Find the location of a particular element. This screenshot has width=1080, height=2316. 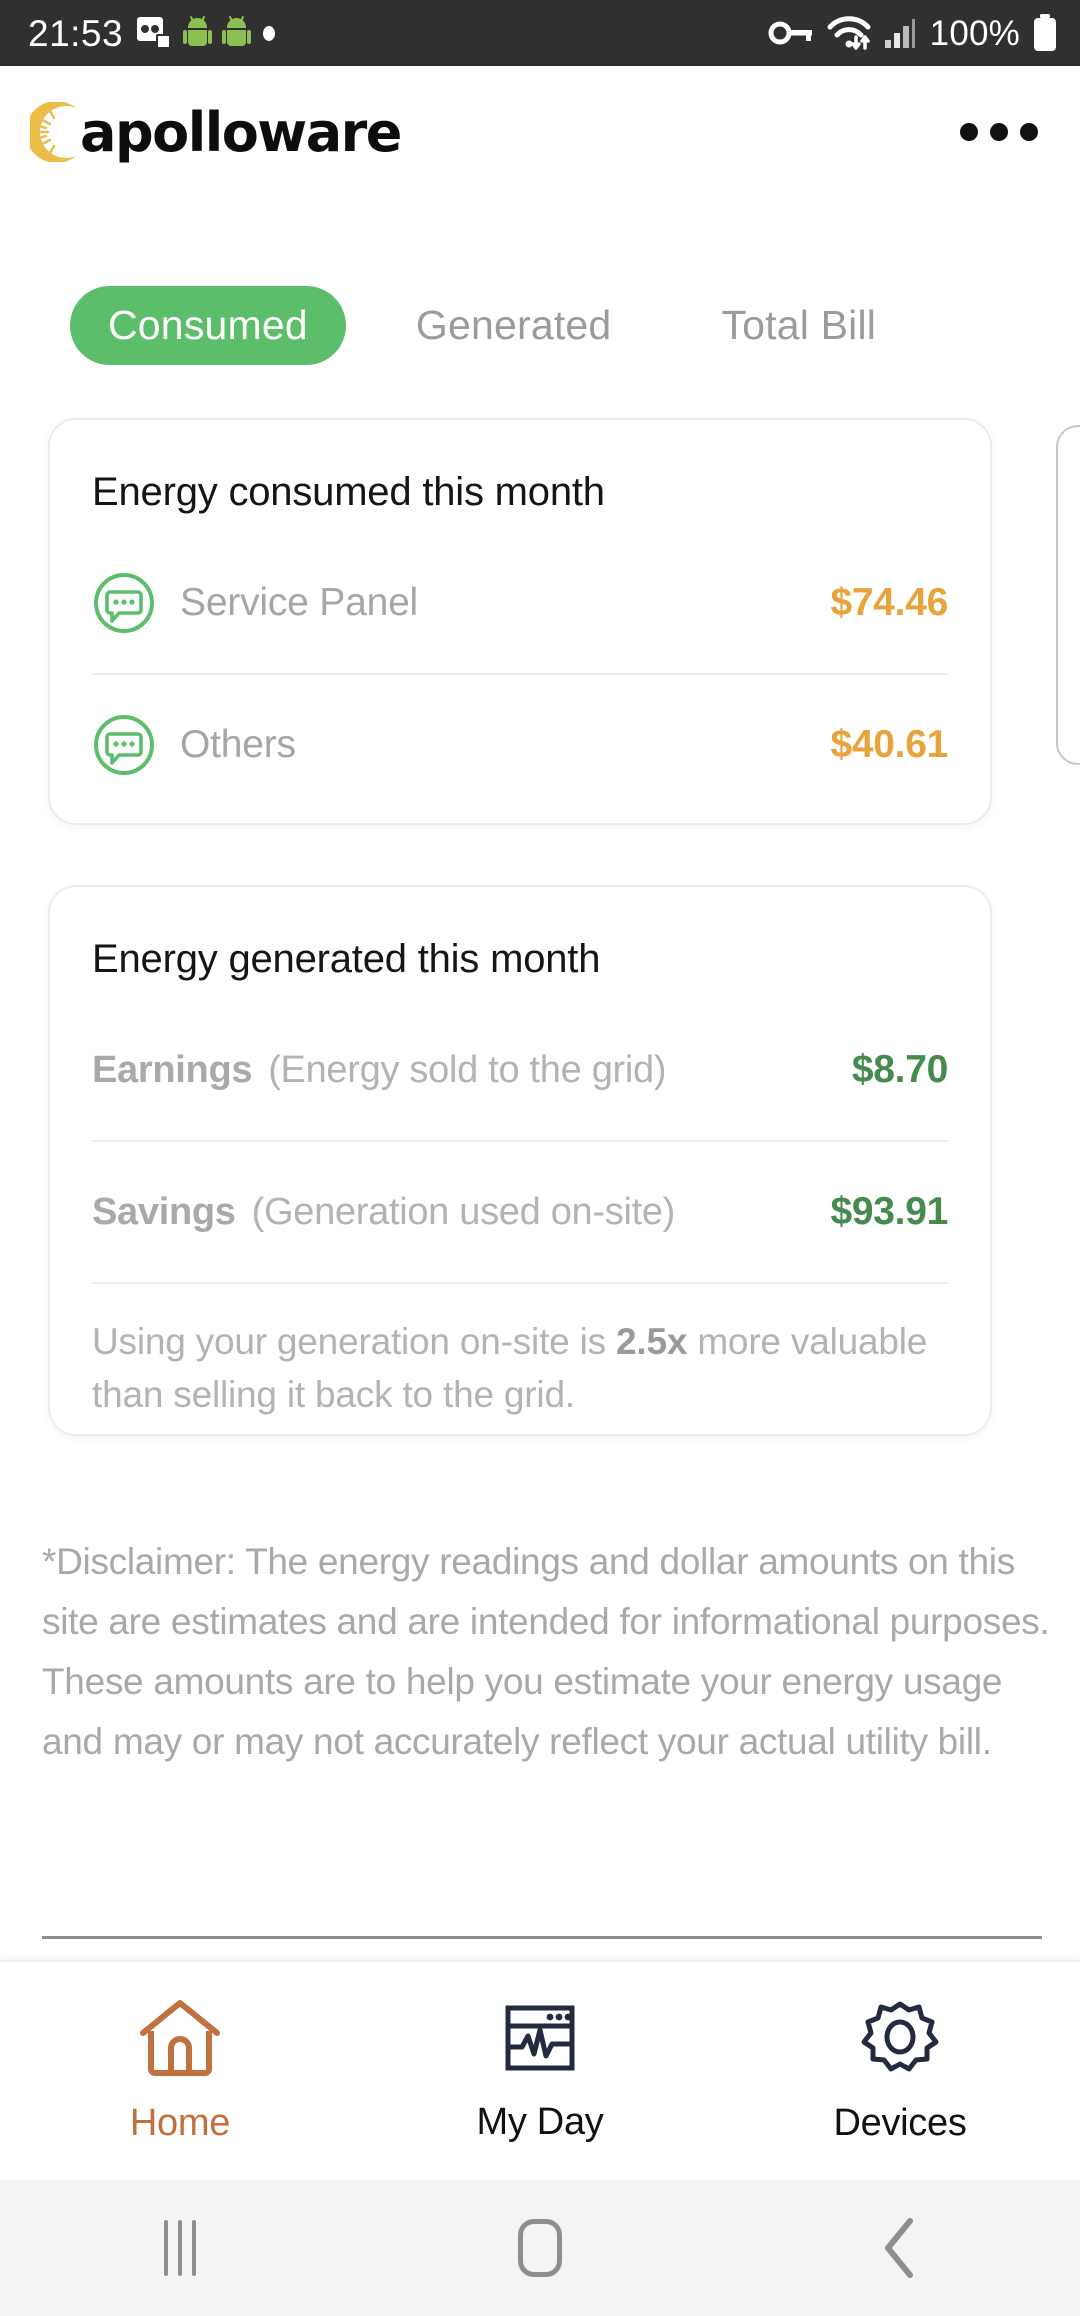

status-bar-right: 100% is located at coordinates (913, 33).